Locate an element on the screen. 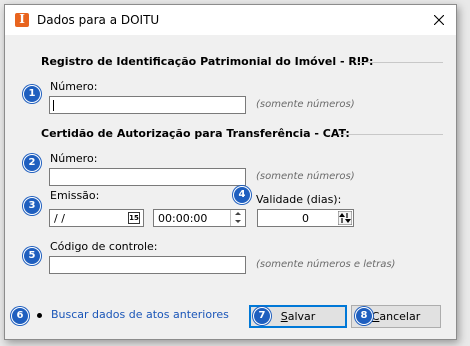  validade-label: Validade (dias): is located at coordinates (299, 199).